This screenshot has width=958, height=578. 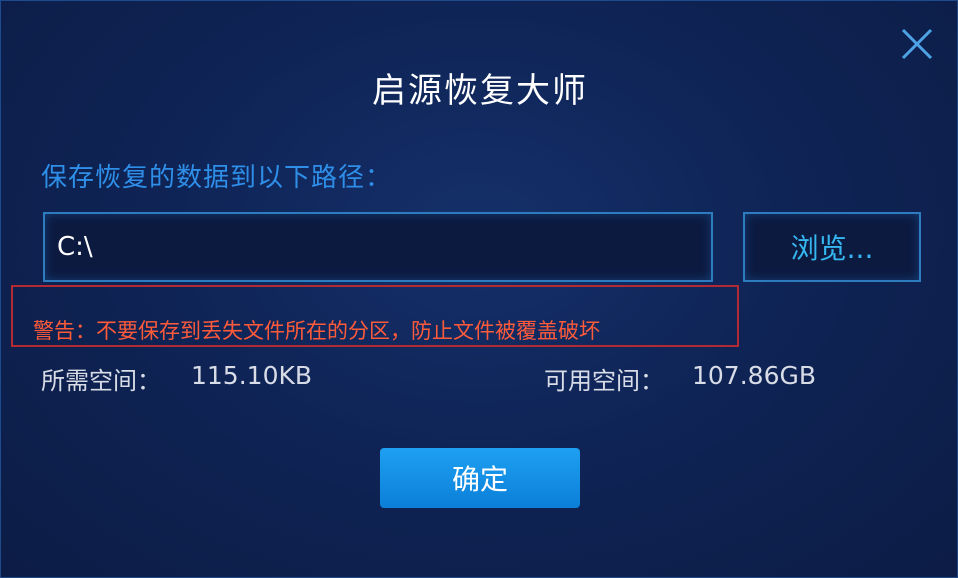 I want to click on available-space-value: 107.86GB, so click(x=754, y=375).